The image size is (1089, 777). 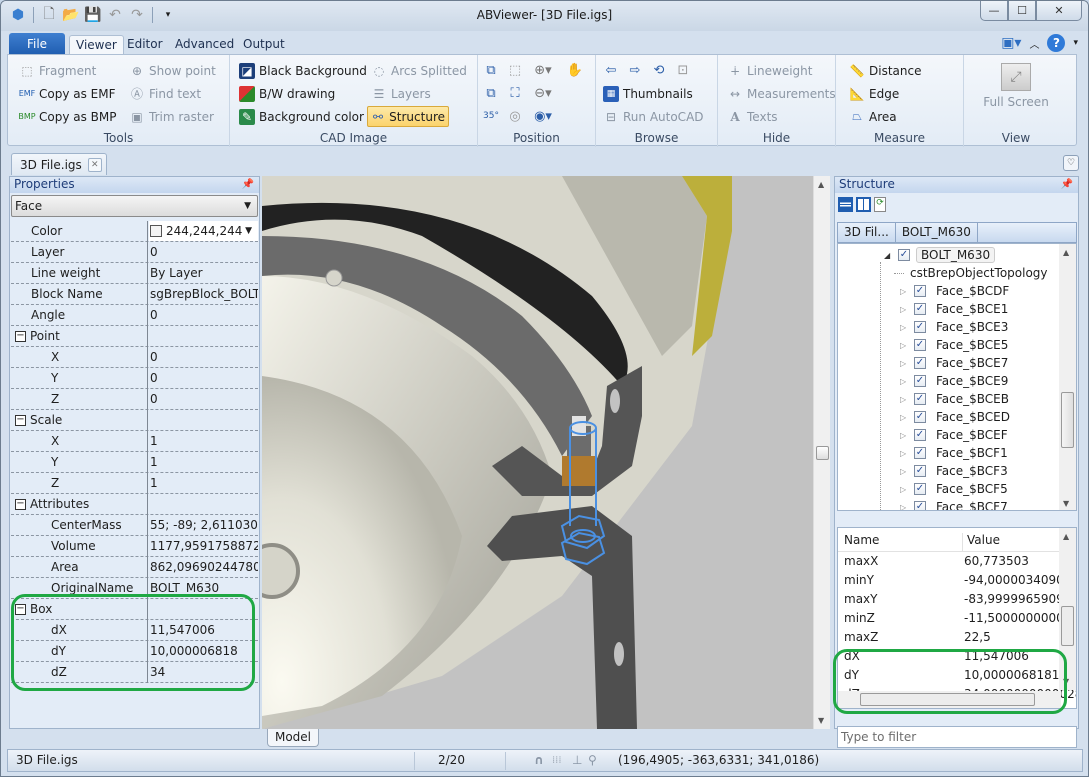 I want to click on property-row: Z1, so click(x=134, y=483).